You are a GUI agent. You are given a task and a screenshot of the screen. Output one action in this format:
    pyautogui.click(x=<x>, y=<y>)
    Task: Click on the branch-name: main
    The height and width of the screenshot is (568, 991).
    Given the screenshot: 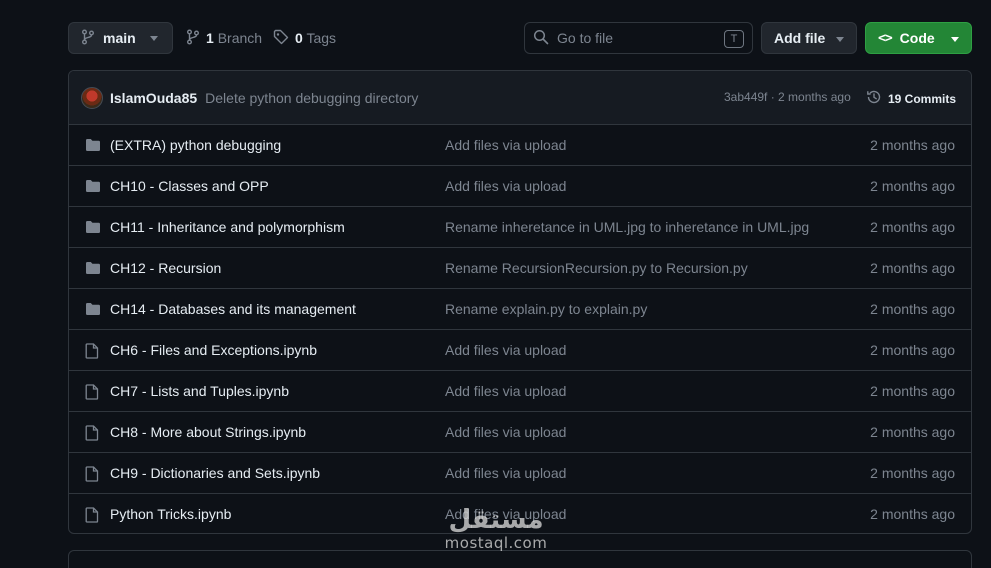 What is the action you would take?
    pyautogui.click(x=119, y=38)
    